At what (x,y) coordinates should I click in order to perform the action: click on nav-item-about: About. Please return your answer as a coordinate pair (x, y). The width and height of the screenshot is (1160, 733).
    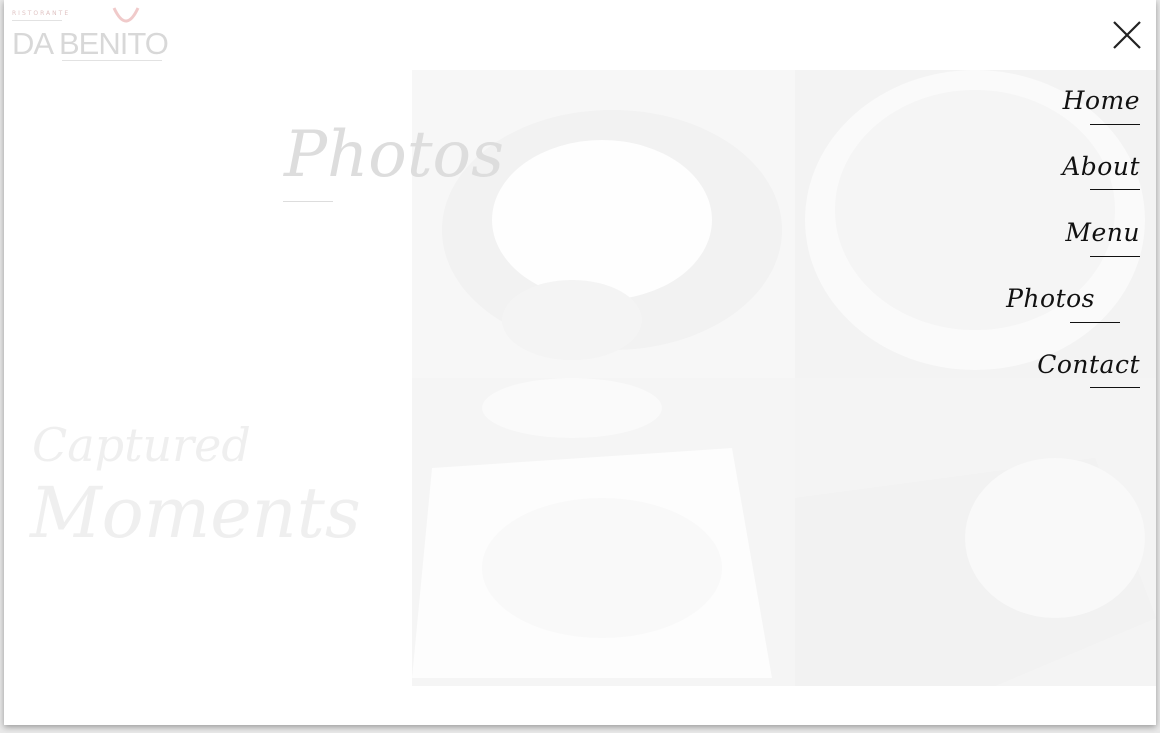
    Looking at the image, I should click on (1101, 166).